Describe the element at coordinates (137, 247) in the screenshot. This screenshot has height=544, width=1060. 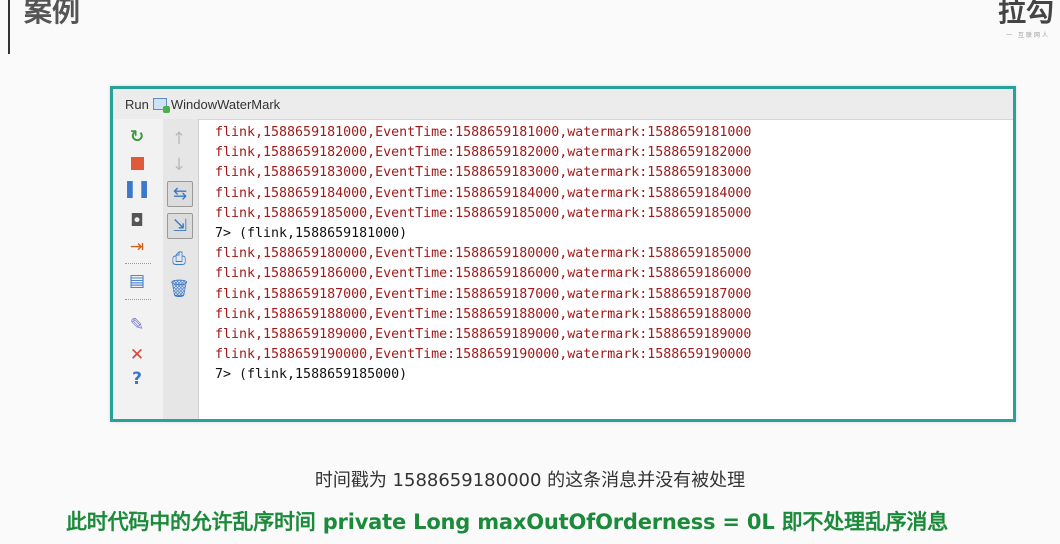
I see `exit-icon: ⇥` at that location.